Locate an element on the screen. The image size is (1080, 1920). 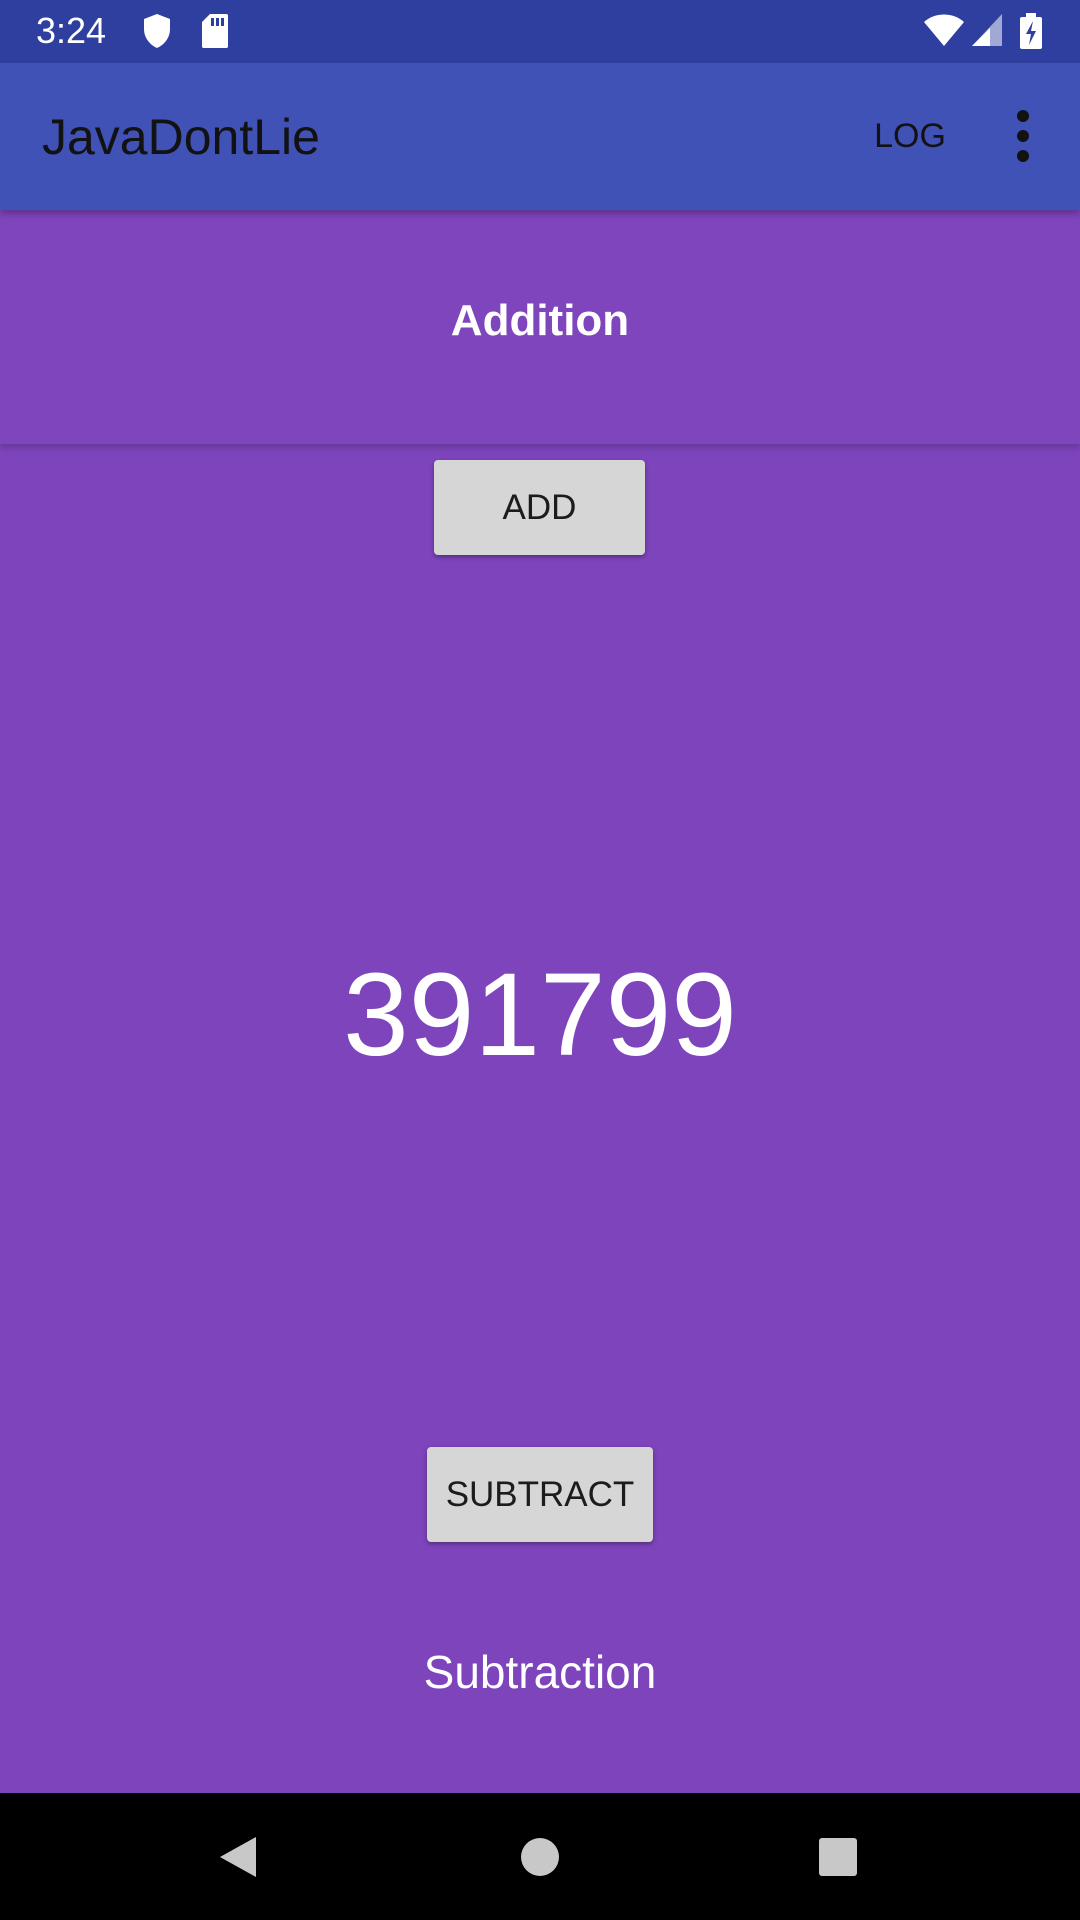
recents-icon is located at coordinates (838, 1857).